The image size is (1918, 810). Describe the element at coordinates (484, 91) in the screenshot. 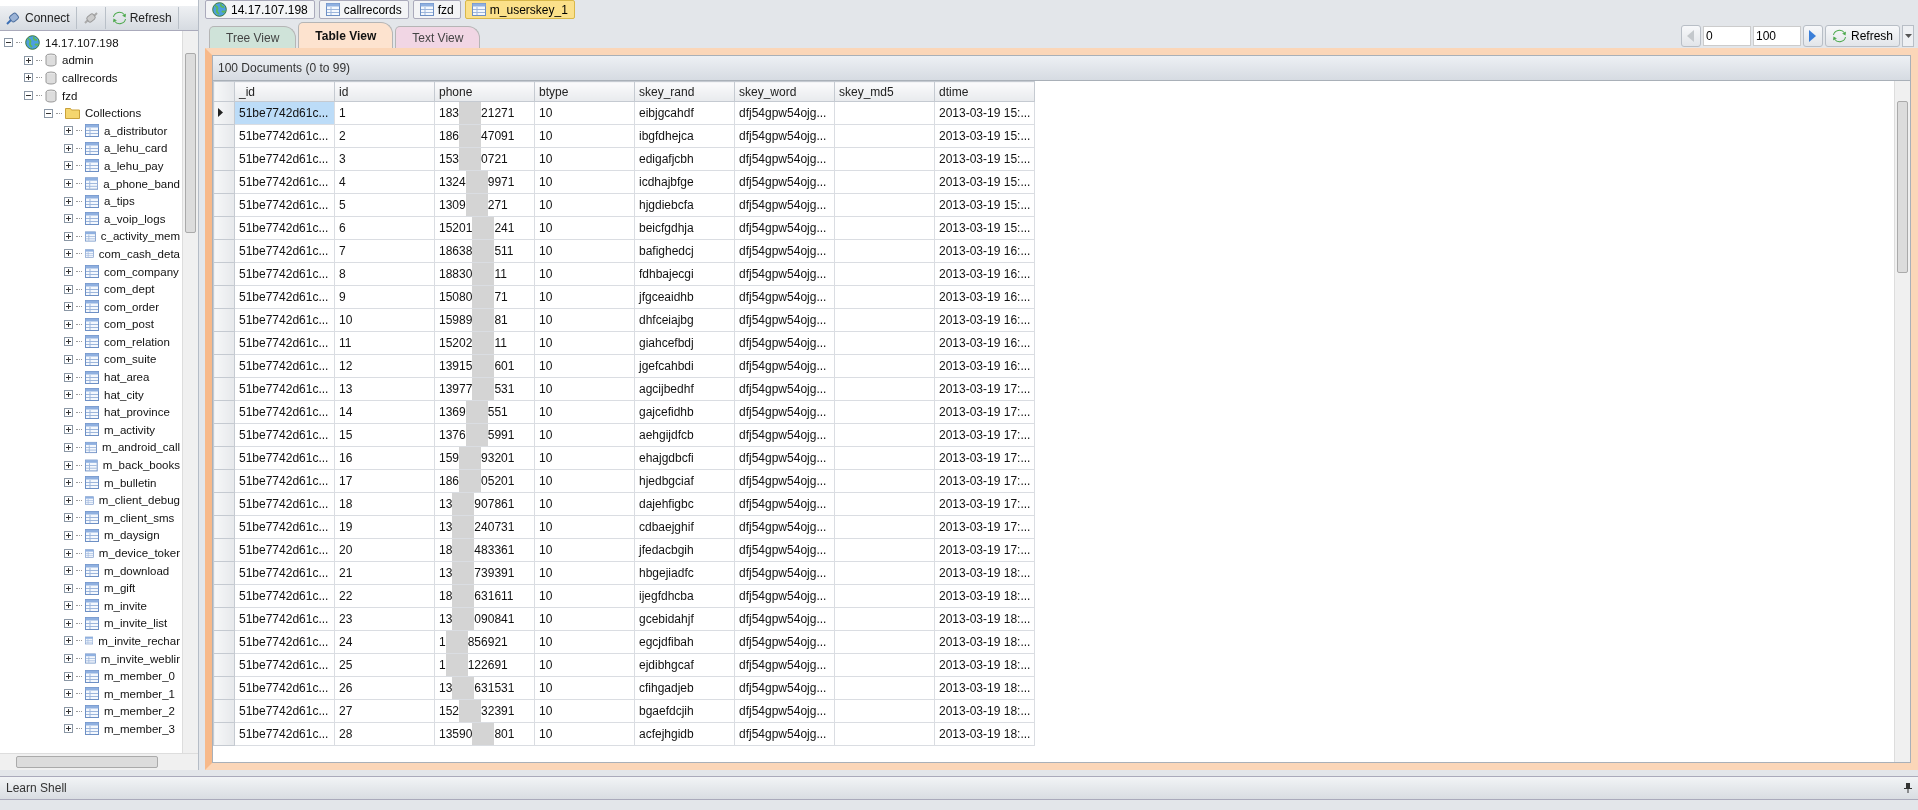

I see `column-header: phone` at that location.